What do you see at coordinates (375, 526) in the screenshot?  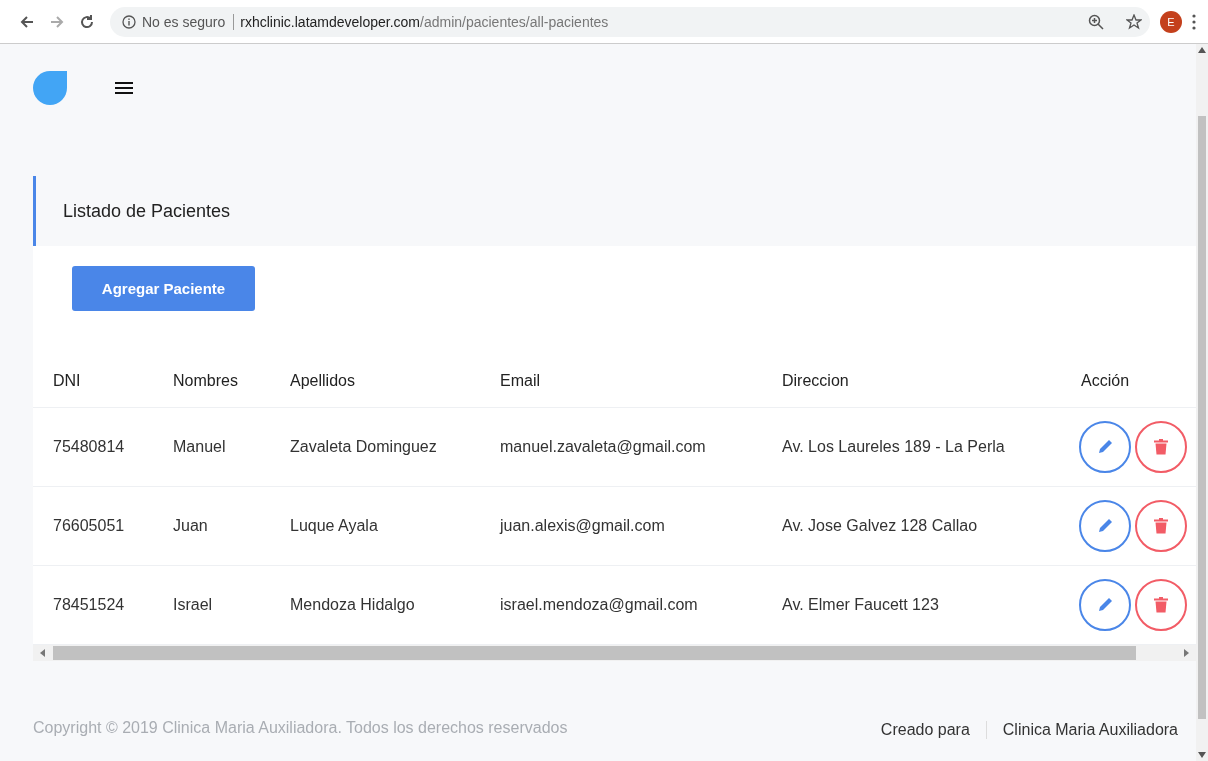 I see `table-cell: Luque Ayala` at bounding box center [375, 526].